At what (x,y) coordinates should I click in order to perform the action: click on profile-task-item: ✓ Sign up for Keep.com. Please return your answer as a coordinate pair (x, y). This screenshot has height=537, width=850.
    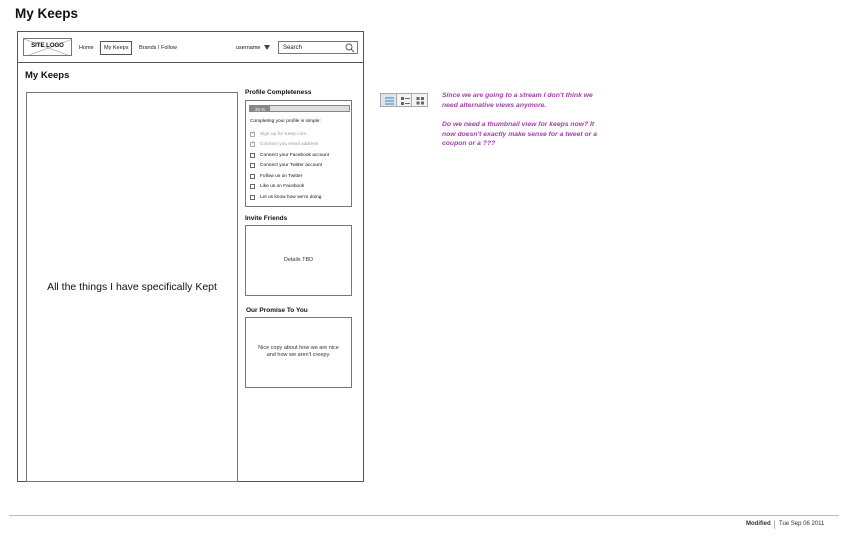
    Looking at the image, I should click on (289, 134).